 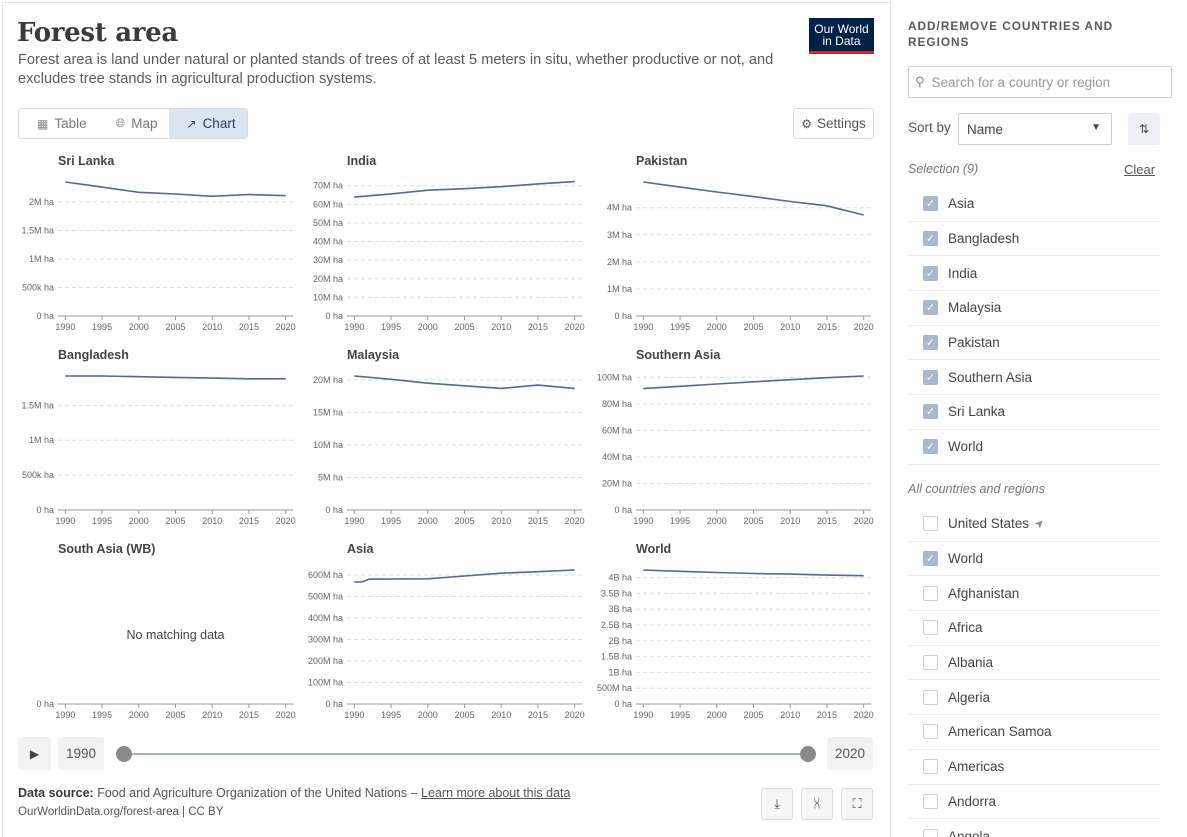 What do you see at coordinates (777, 804) in the screenshot?
I see `download-button: ⤓` at bounding box center [777, 804].